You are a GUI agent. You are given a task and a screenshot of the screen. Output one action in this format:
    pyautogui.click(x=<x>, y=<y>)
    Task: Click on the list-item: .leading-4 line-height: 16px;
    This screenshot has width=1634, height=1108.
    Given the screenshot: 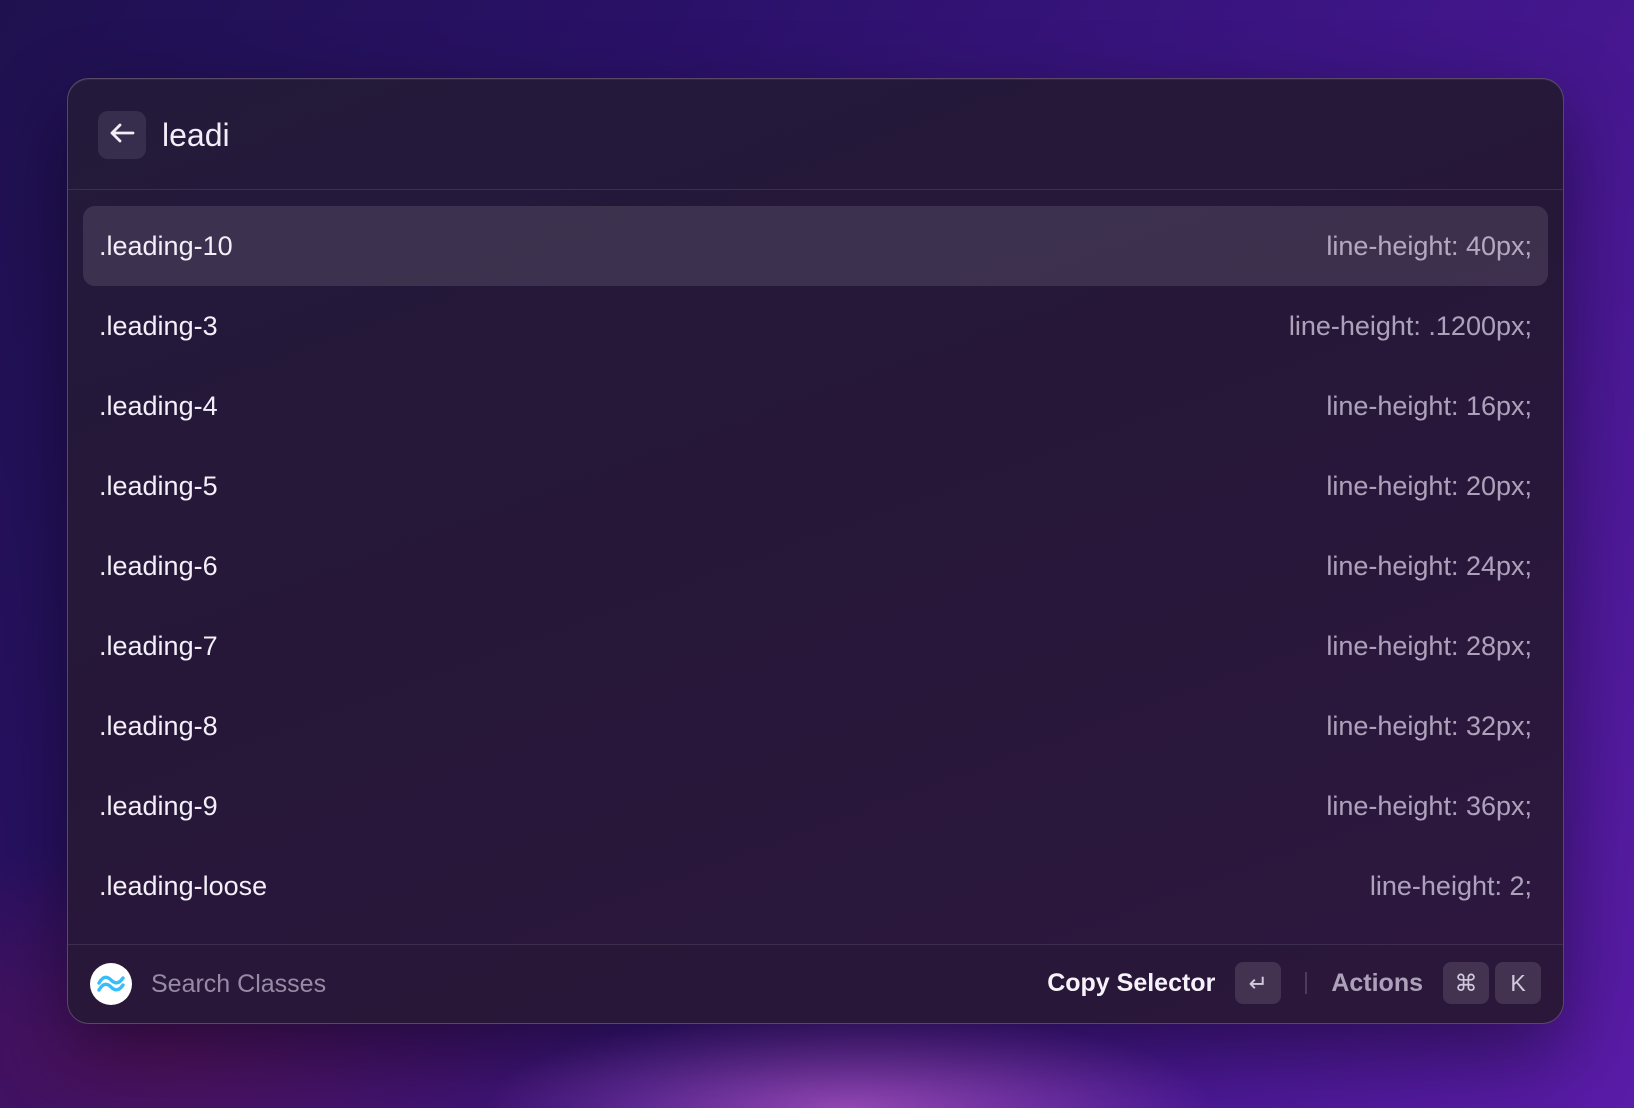 What is the action you would take?
    pyautogui.click(x=815, y=406)
    